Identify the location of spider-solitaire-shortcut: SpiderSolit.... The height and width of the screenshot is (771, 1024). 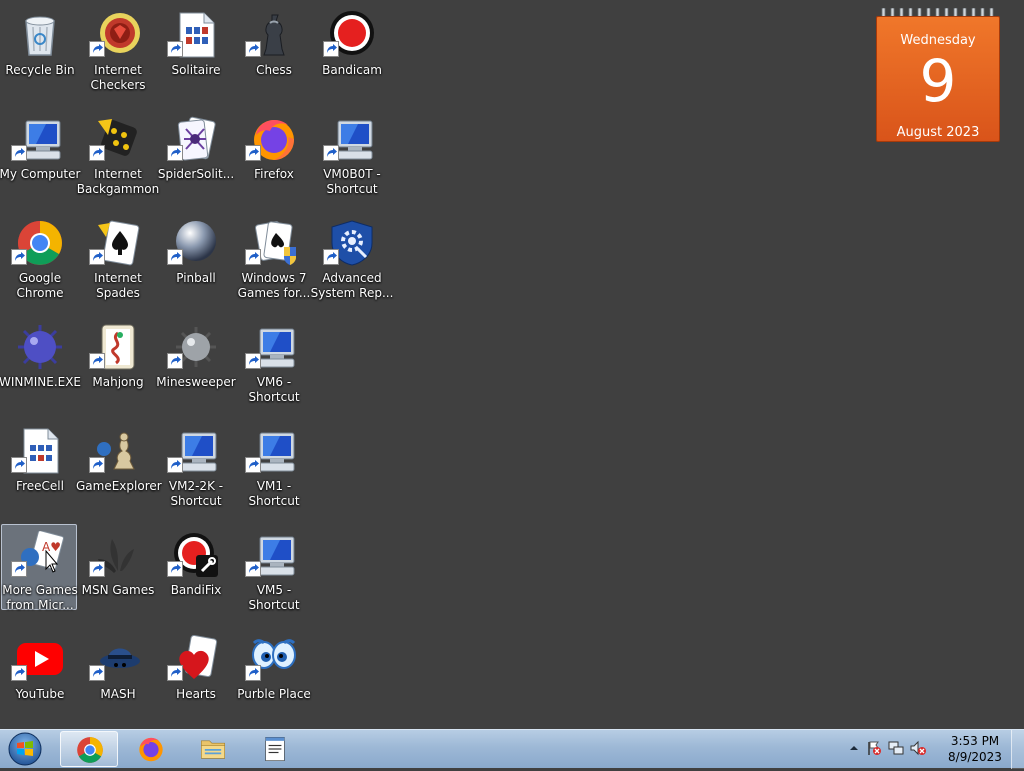
(195, 158).